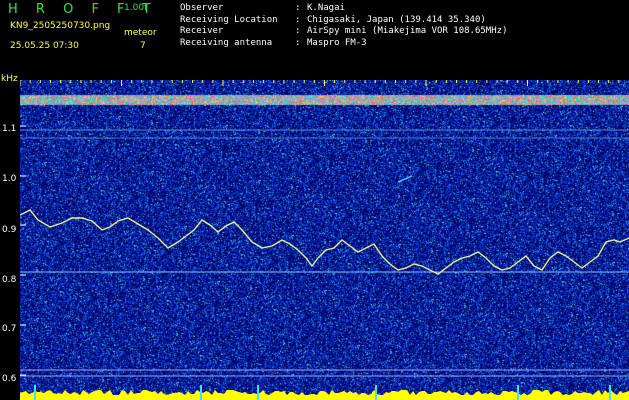 The image size is (629, 400). I want to click on frequency-tick-label: 0.7, so click(9, 329).